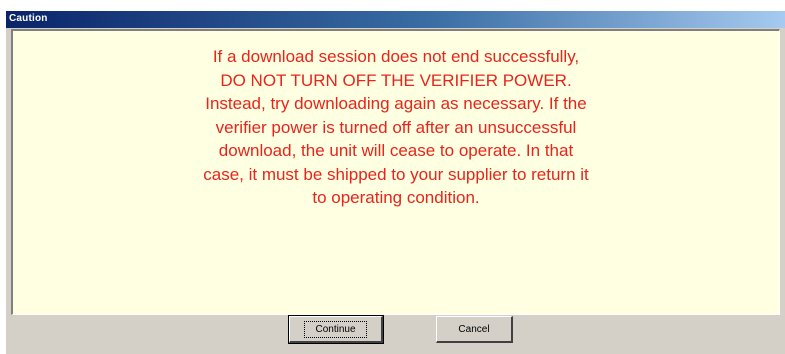  I want to click on cancel-button-label: Cancel, so click(474, 329).